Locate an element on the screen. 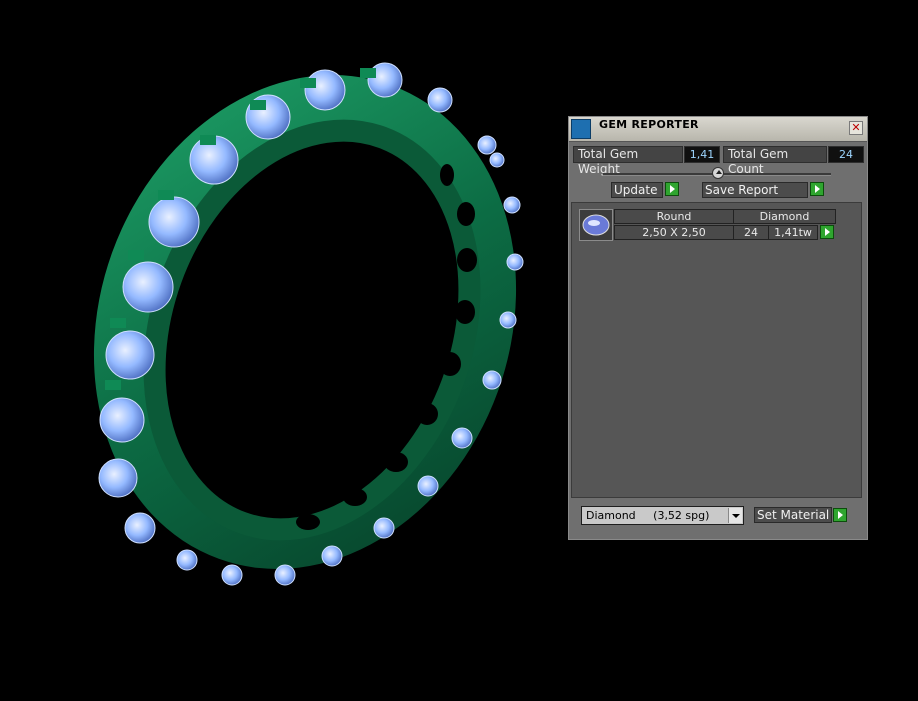 This screenshot has height=701, width=918. material-select-value: Diamond (3,52 spg) is located at coordinates (648, 515).